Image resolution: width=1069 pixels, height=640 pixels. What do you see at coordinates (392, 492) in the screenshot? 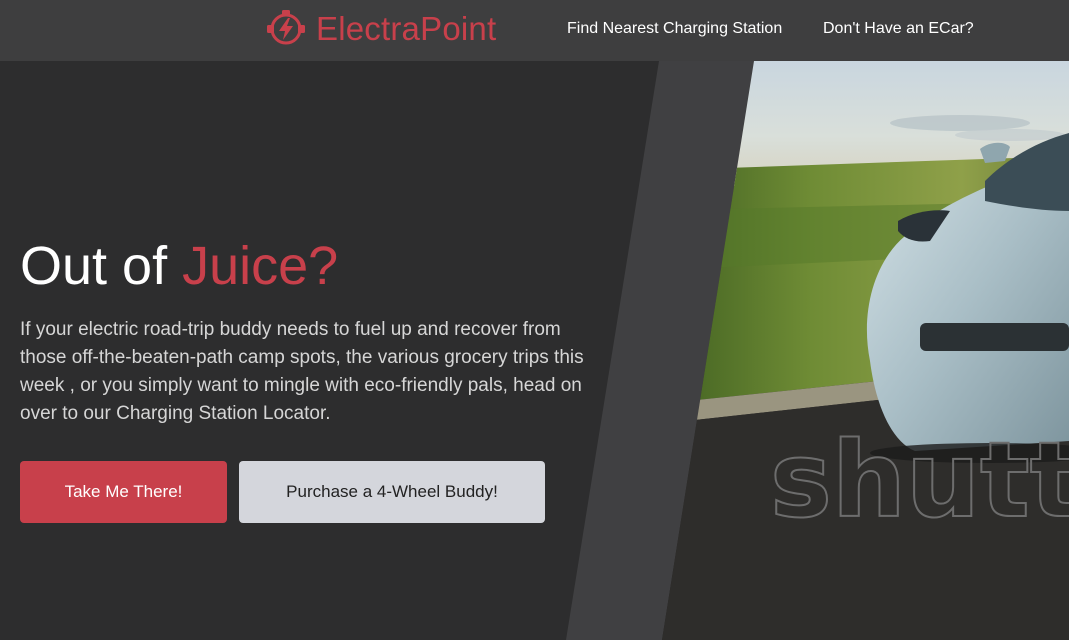
I see `purchase-buddy-button: Purchase a 4-Wheel Buddy!` at bounding box center [392, 492].